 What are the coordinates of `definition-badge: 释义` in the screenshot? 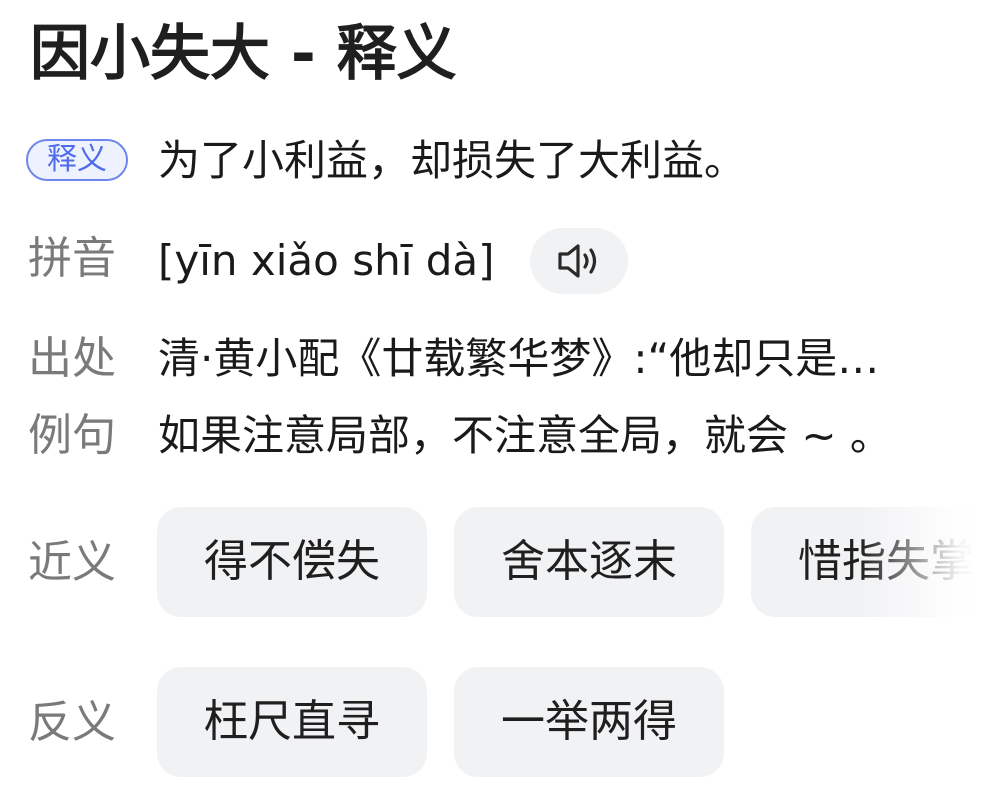 It's located at (77, 160).